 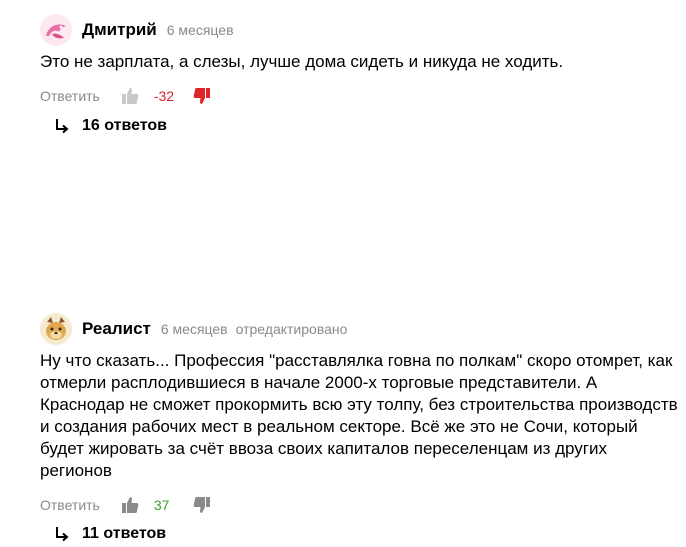 I want to click on show-replies-button: 11 ответов, so click(x=110, y=534).